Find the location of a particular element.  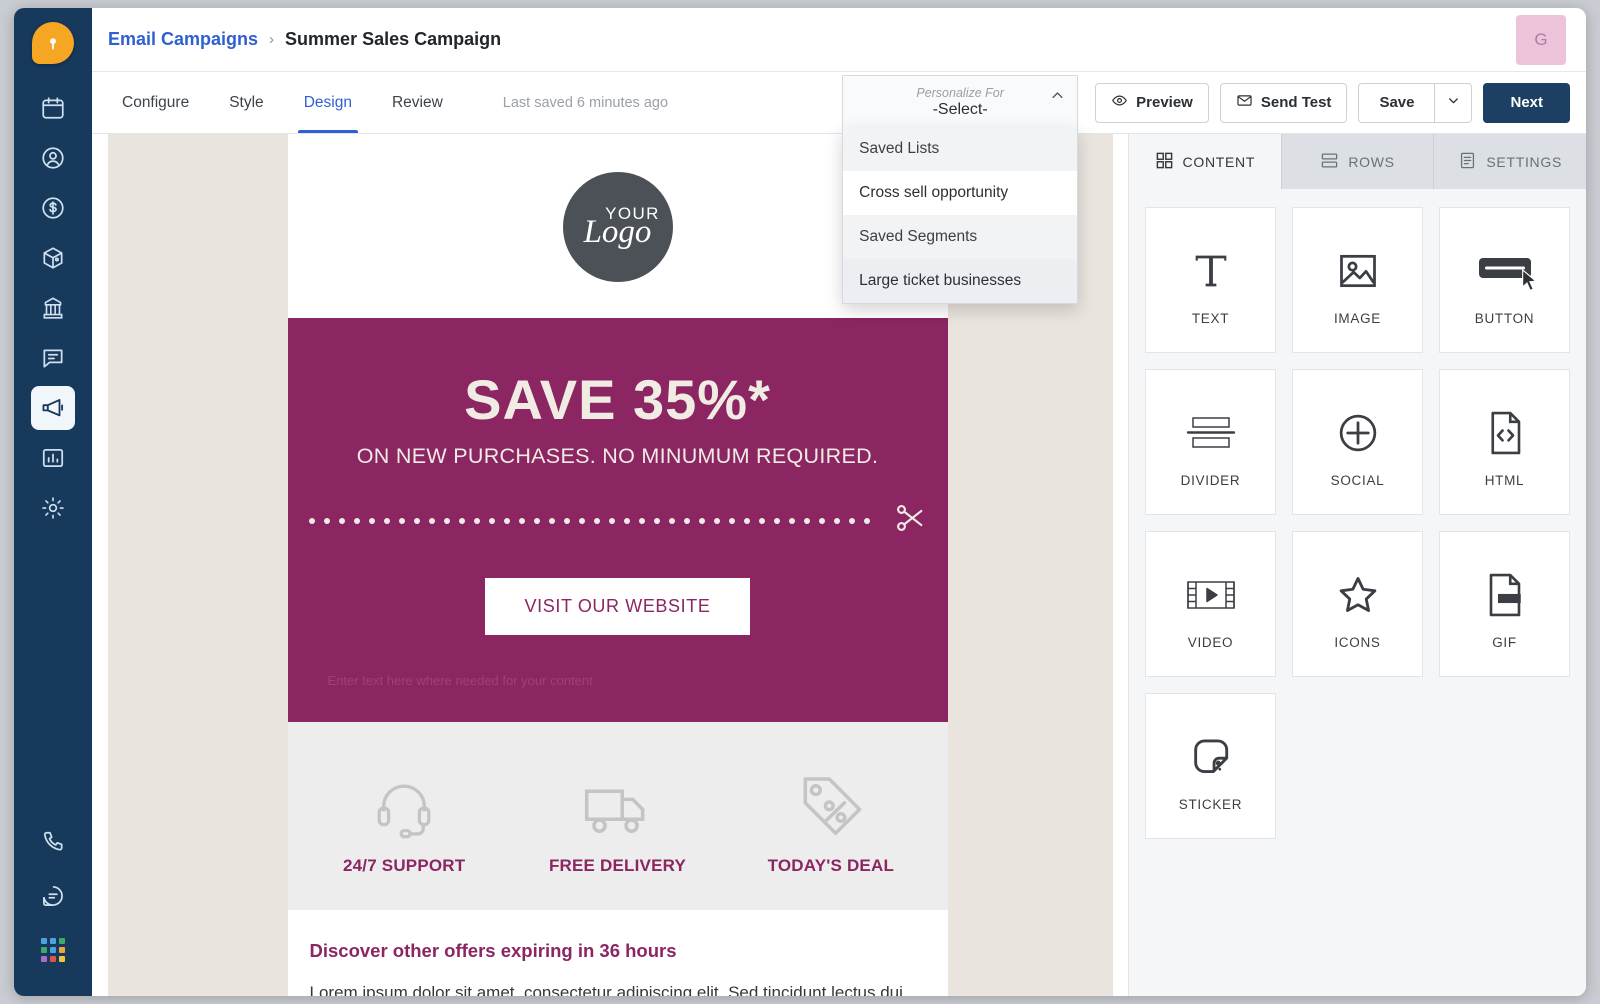

save-dropdown-toggle is located at coordinates (1453, 102).